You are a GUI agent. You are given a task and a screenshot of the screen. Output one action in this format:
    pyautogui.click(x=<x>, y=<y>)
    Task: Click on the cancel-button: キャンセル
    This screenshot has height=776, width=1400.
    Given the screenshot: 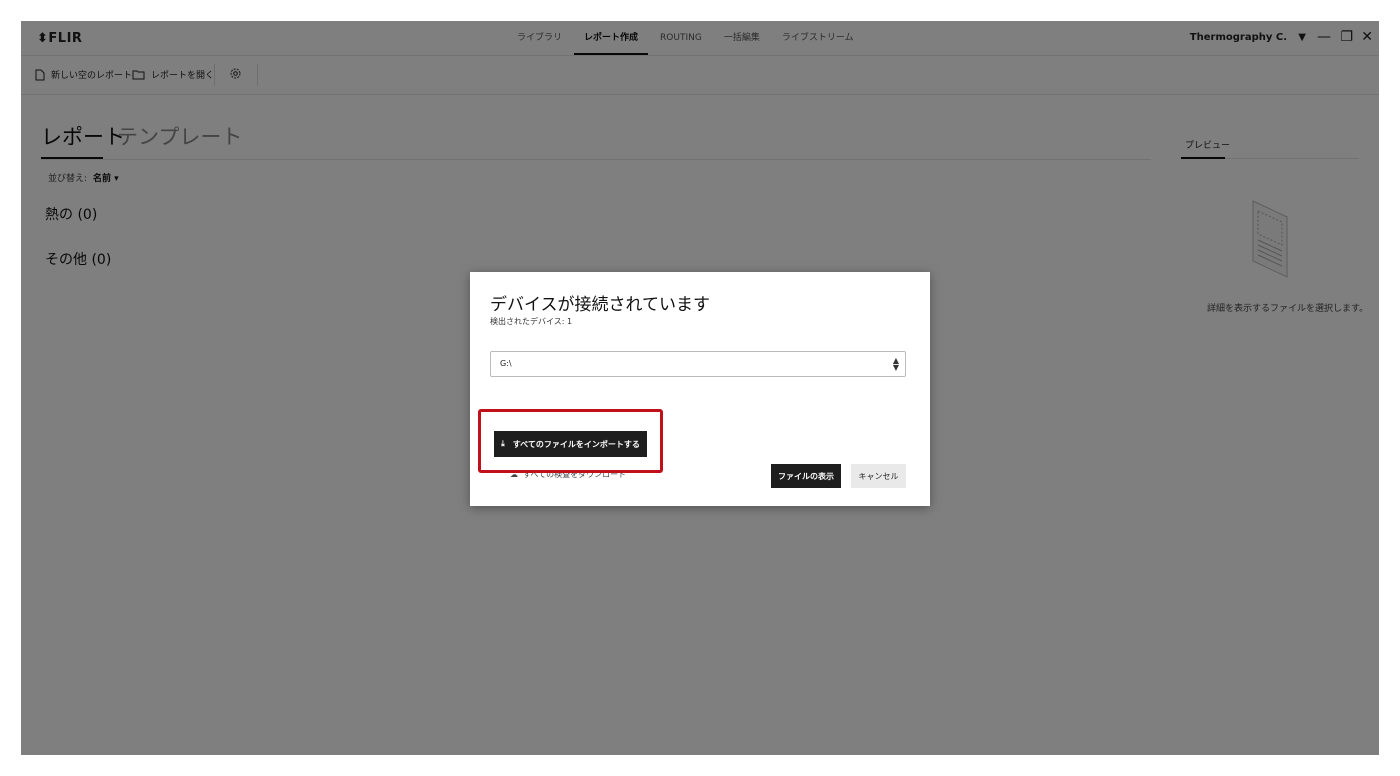 What is the action you would take?
    pyautogui.click(x=878, y=476)
    